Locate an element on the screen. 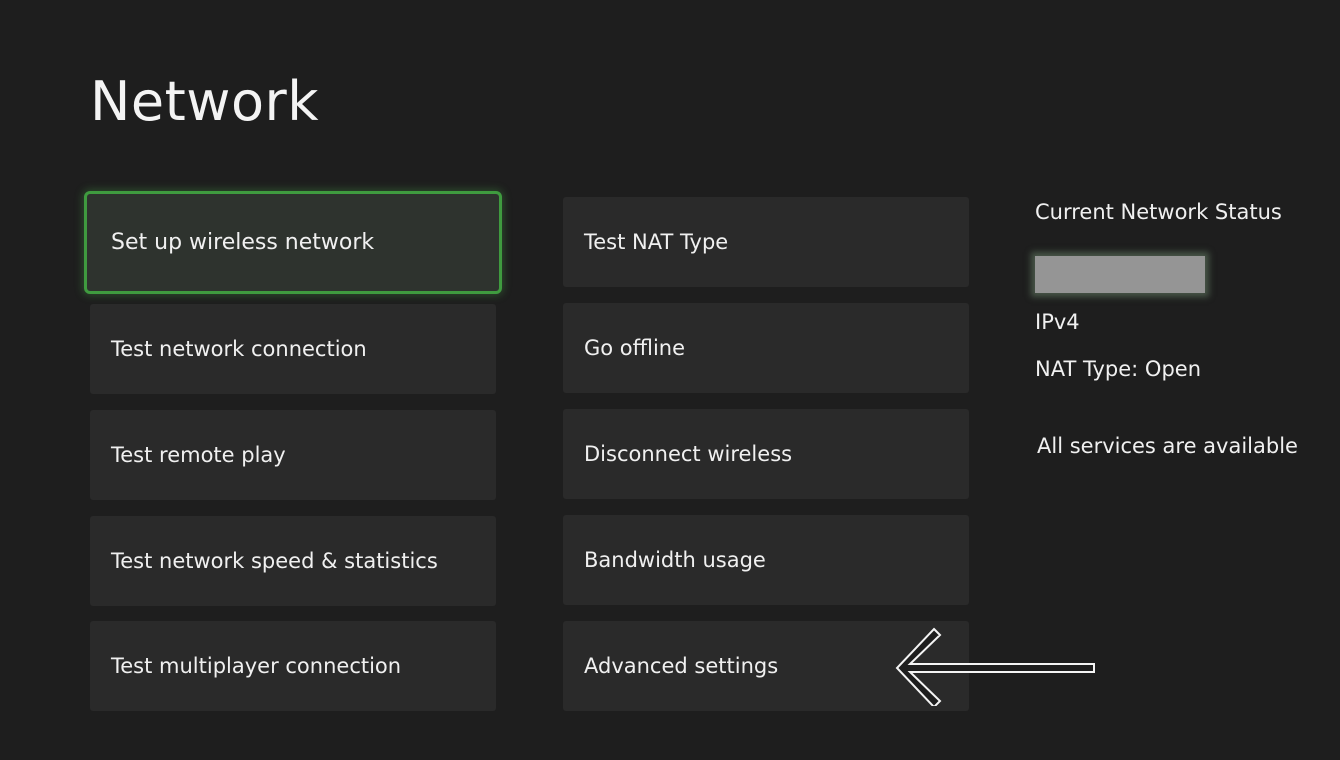  tile-label: Advanced settings is located at coordinates (681, 666).